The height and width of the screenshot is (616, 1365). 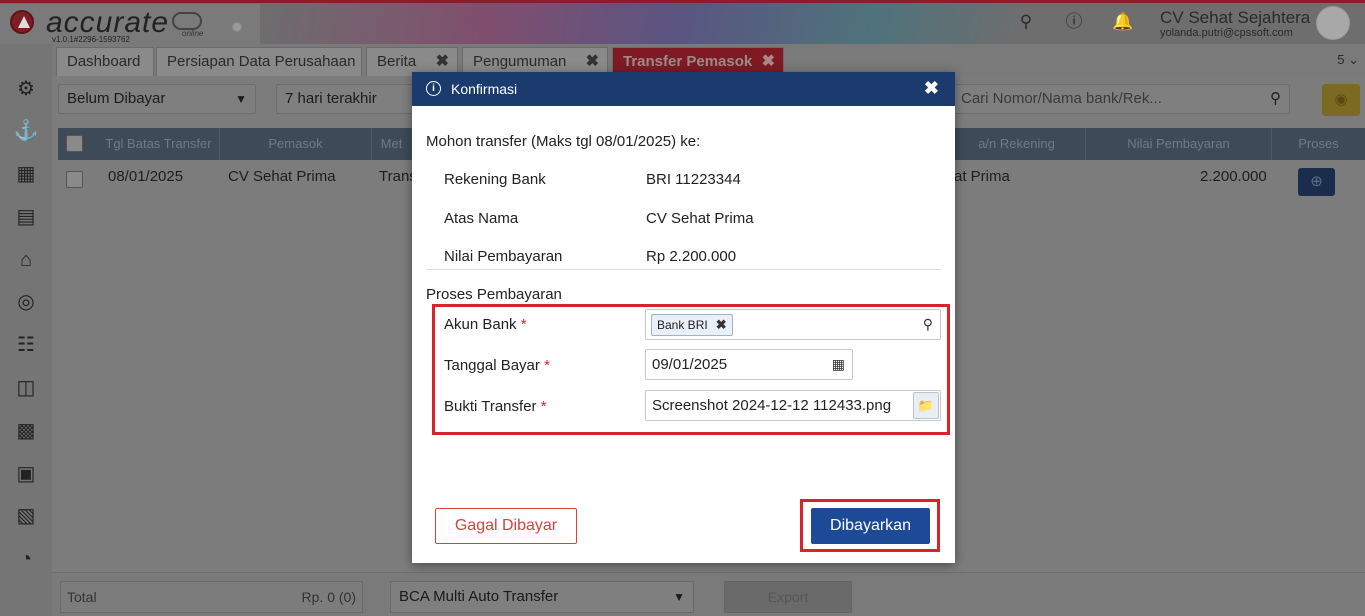 What do you see at coordinates (682, 1) in the screenshot?
I see `header-accent-line` at bounding box center [682, 1].